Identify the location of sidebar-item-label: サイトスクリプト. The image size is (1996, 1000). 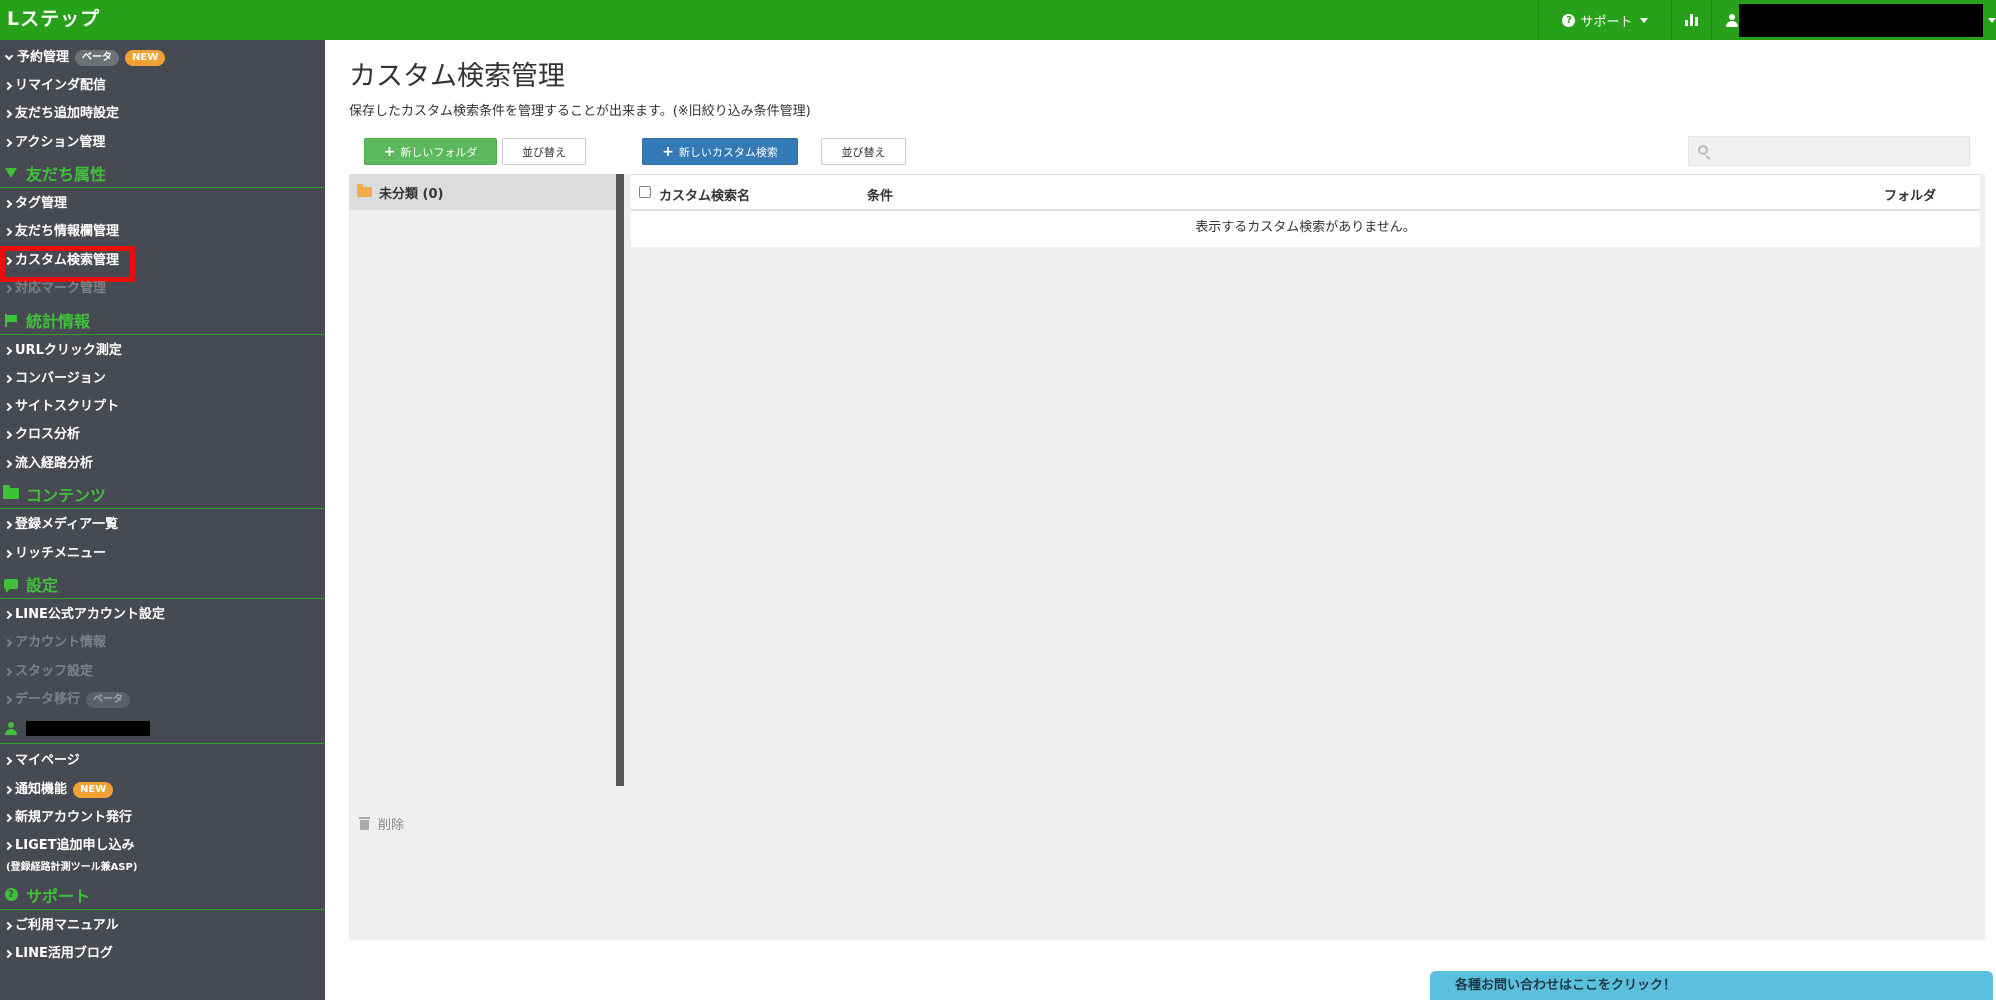
(67, 406).